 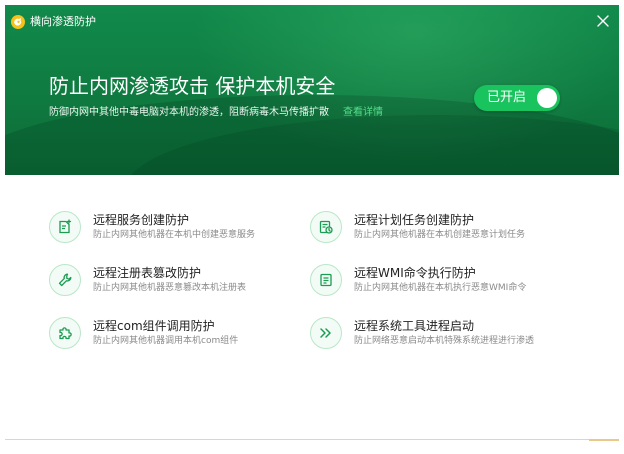 What do you see at coordinates (65, 227) in the screenshot?
I see `service-add-icon` at bounding box center [65, 227].